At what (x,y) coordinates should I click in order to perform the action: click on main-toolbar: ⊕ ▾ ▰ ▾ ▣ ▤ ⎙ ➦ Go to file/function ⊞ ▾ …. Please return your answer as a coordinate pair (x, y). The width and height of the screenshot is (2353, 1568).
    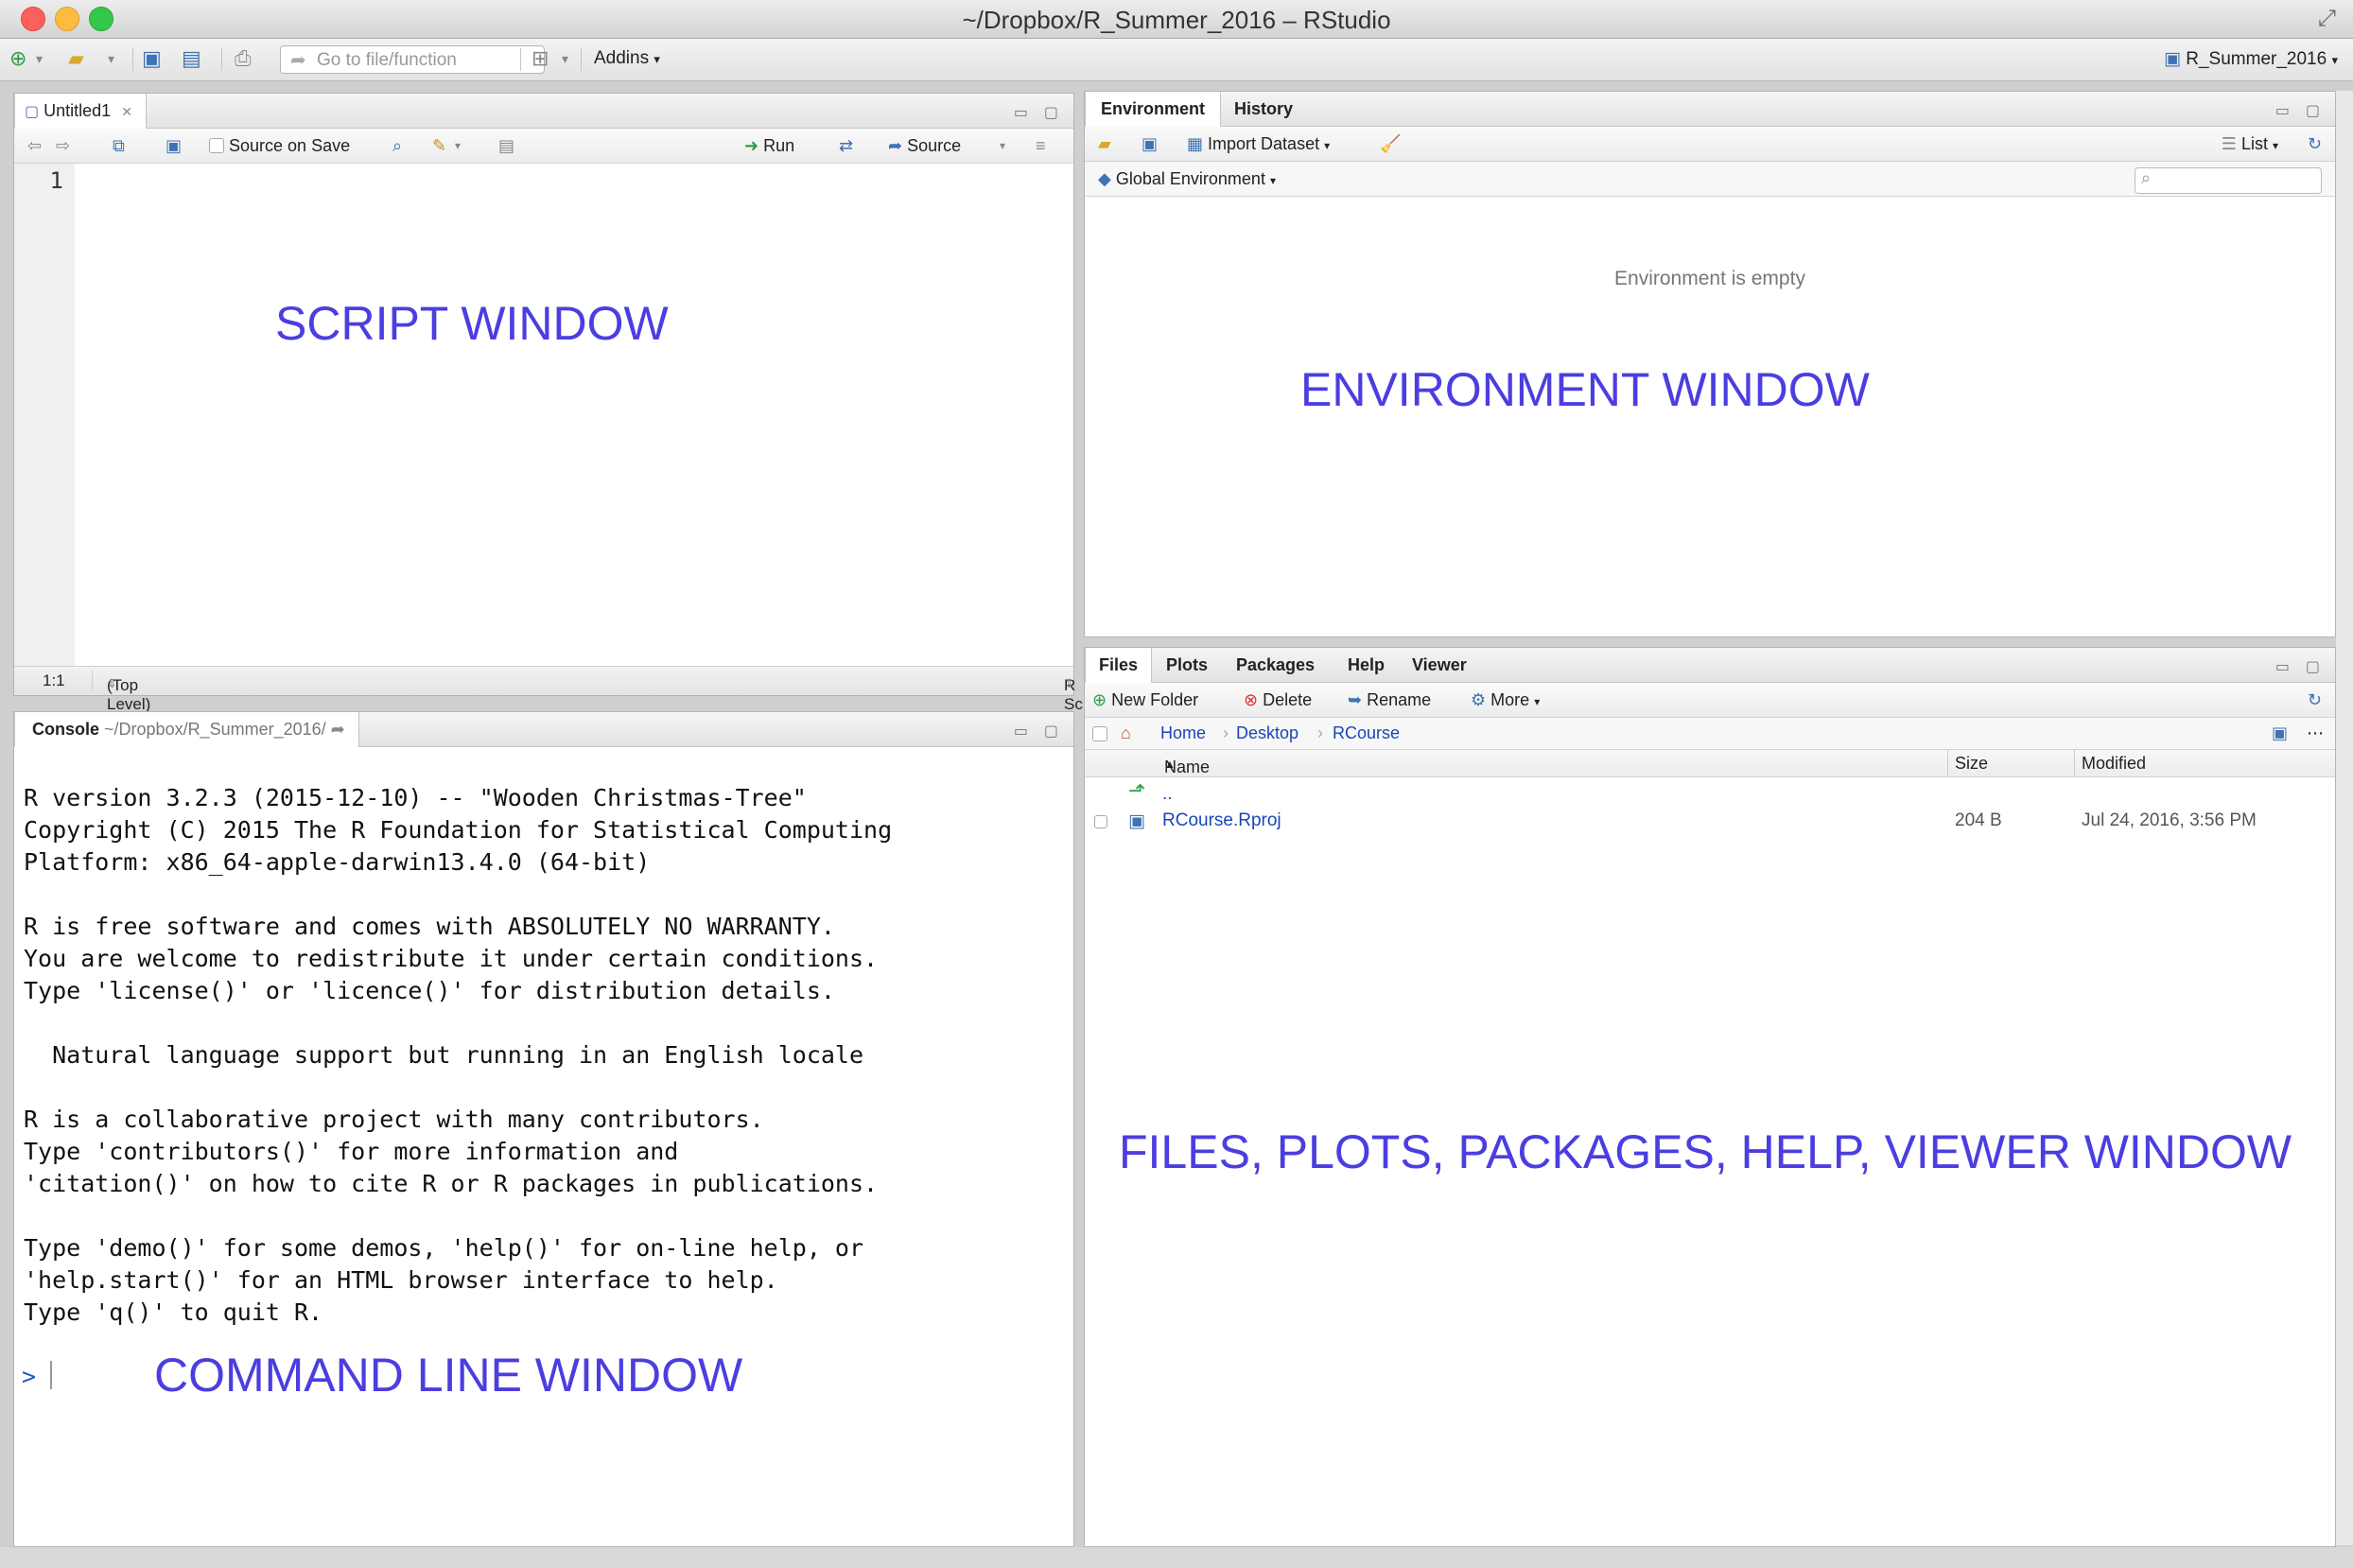
    Looking at the image, I should click on (1176, 60).